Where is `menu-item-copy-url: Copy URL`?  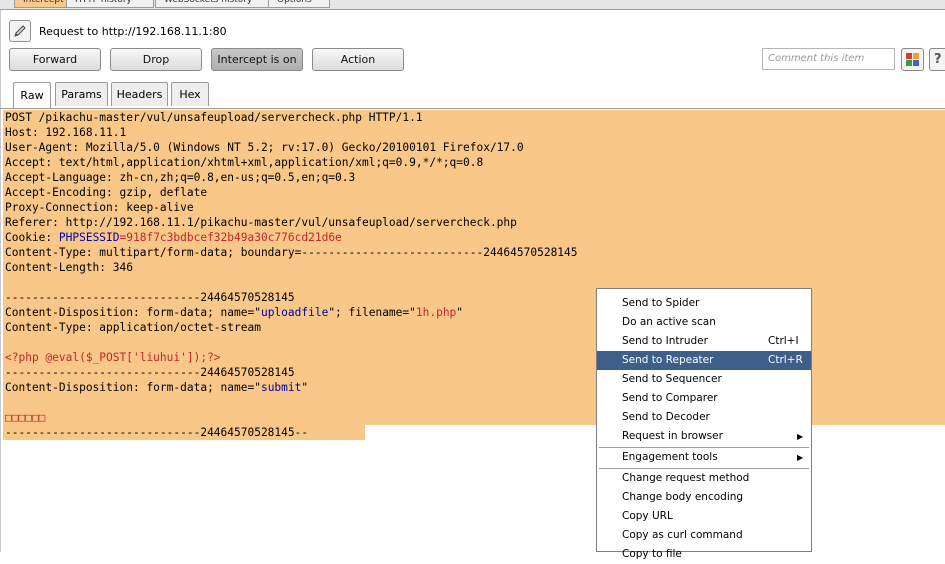 menu-item-copy-url: Copy URL is located at coordinates (704, 516).